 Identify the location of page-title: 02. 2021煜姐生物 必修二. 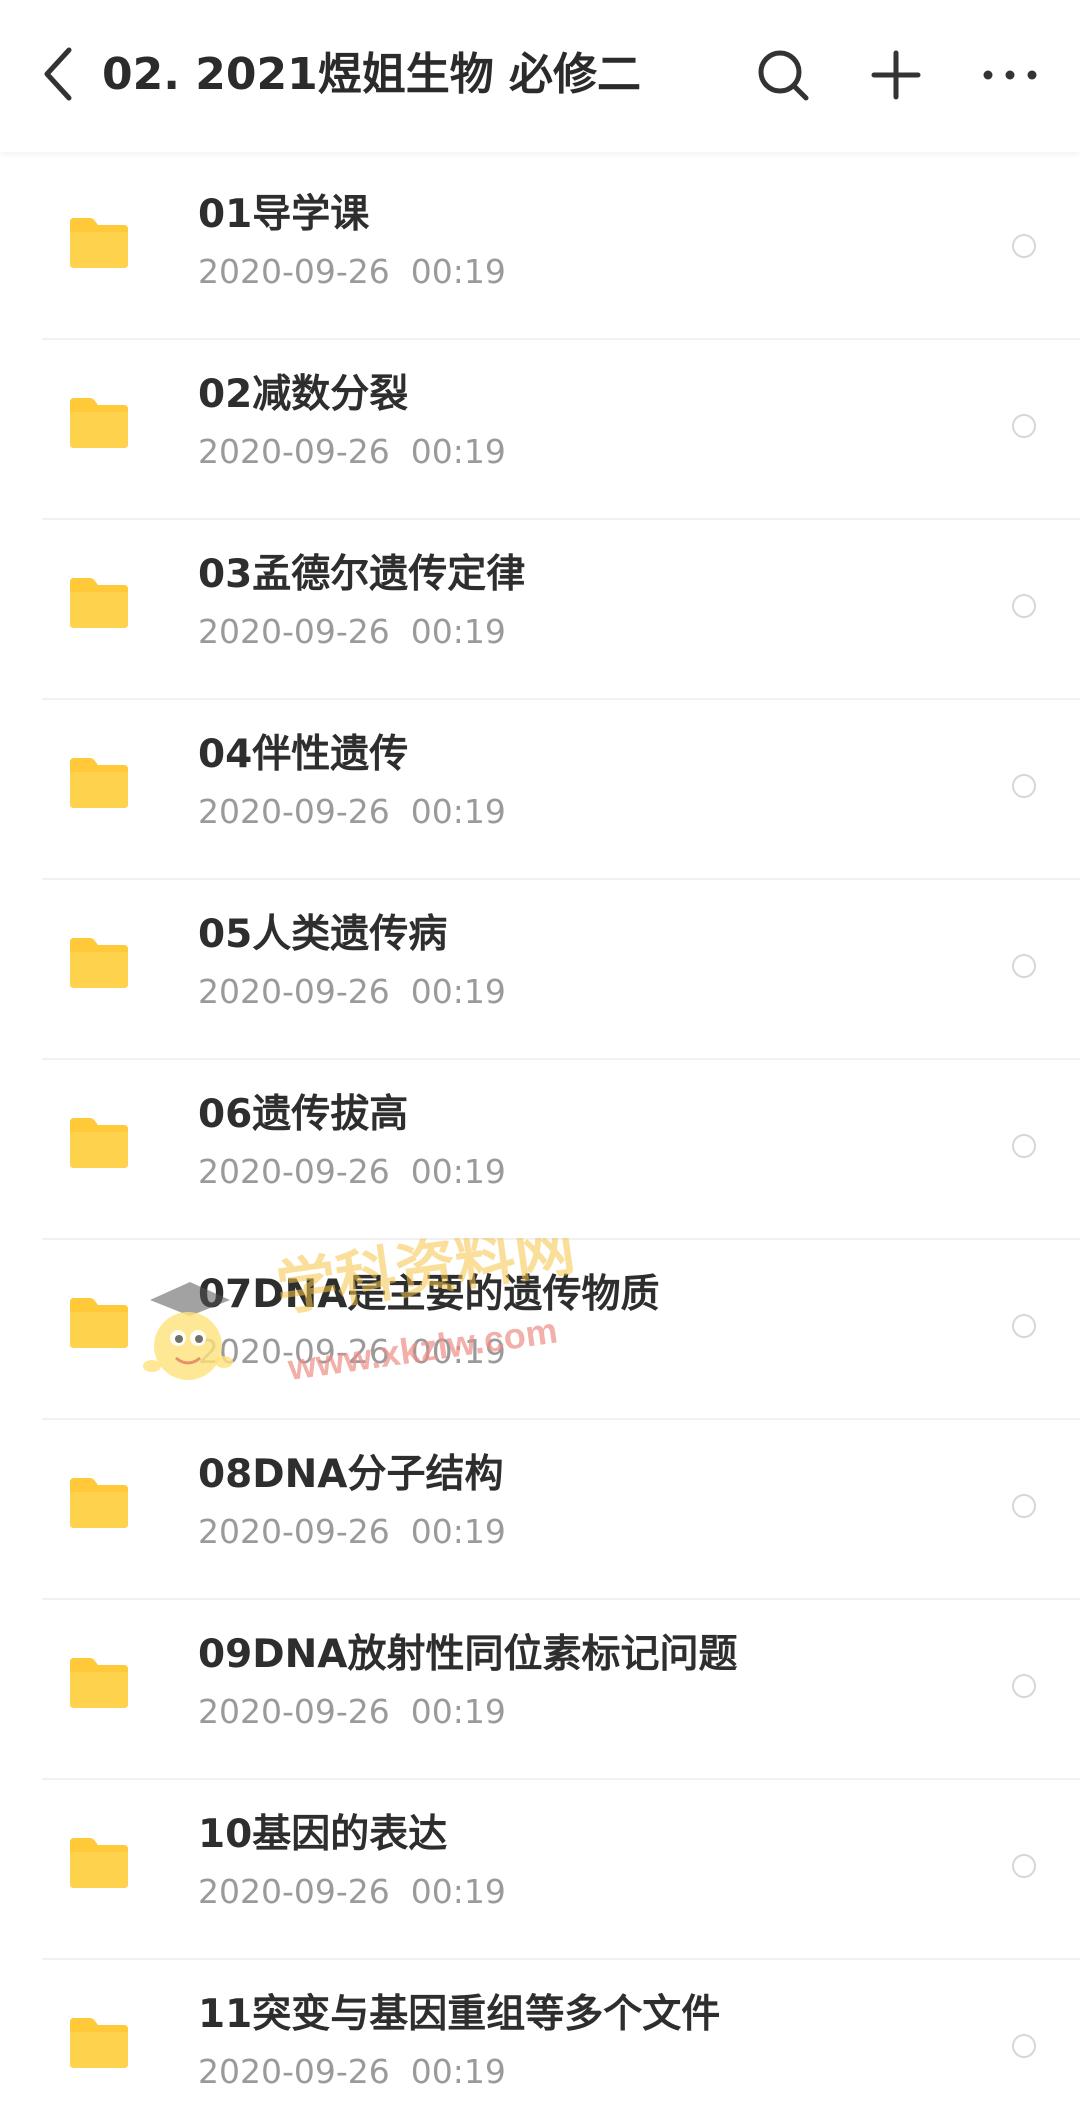
(372, 74).